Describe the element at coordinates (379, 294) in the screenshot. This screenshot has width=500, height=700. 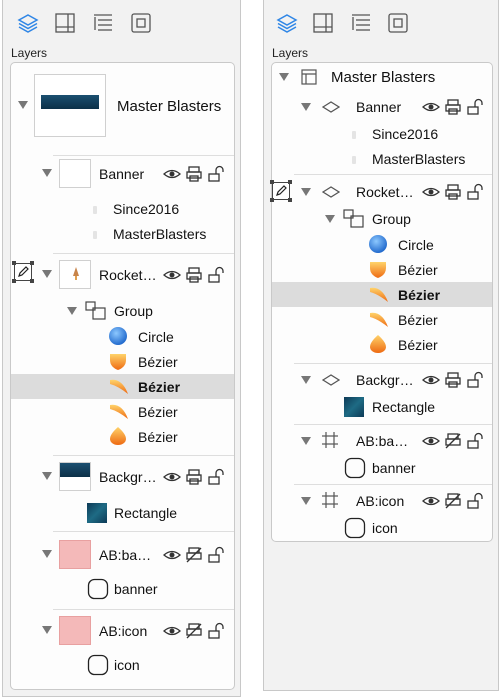
I see `bezier-swoosh-icon` at that location.